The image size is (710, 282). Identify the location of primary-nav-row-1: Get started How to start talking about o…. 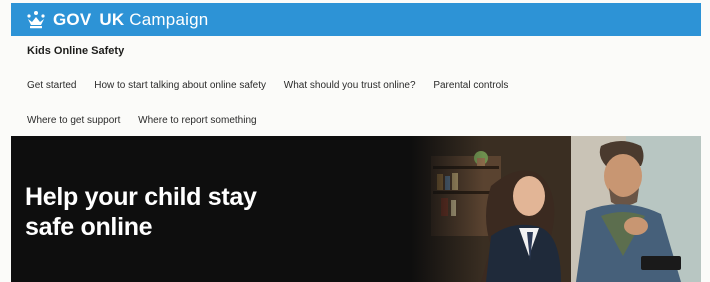
(275, 85).